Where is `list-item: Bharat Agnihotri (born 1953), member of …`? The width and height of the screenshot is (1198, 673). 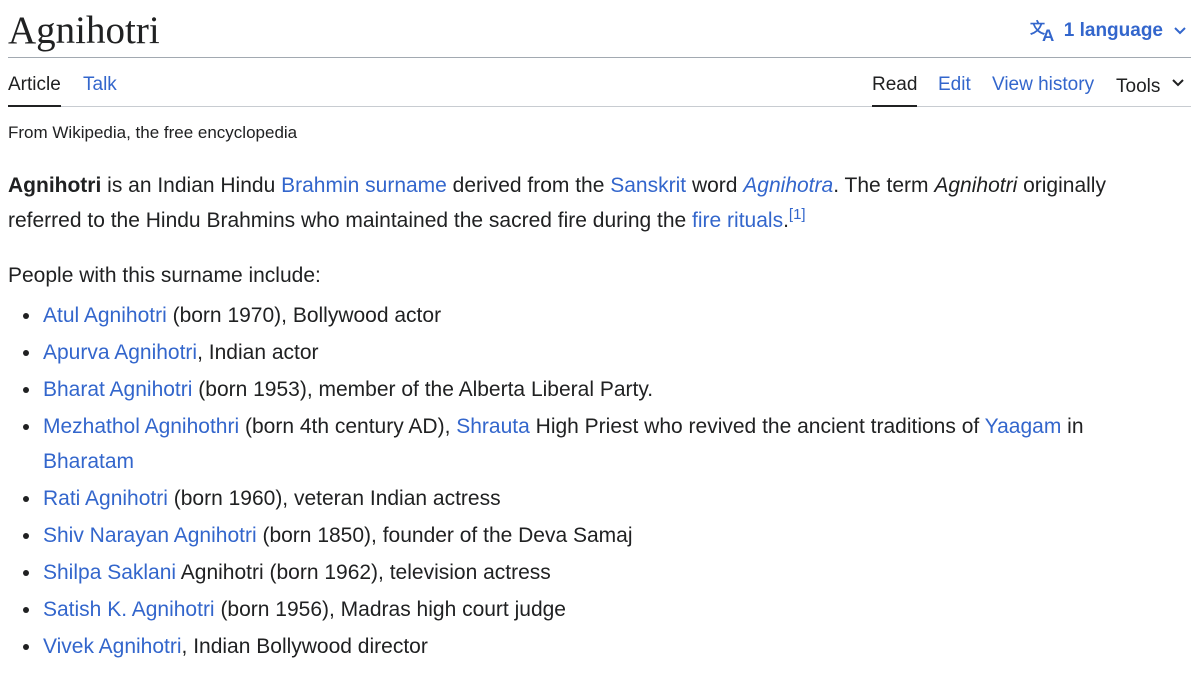
list-item: Bharat Agnihotri (born 1953), member of … is located at coordinates (595, 389).